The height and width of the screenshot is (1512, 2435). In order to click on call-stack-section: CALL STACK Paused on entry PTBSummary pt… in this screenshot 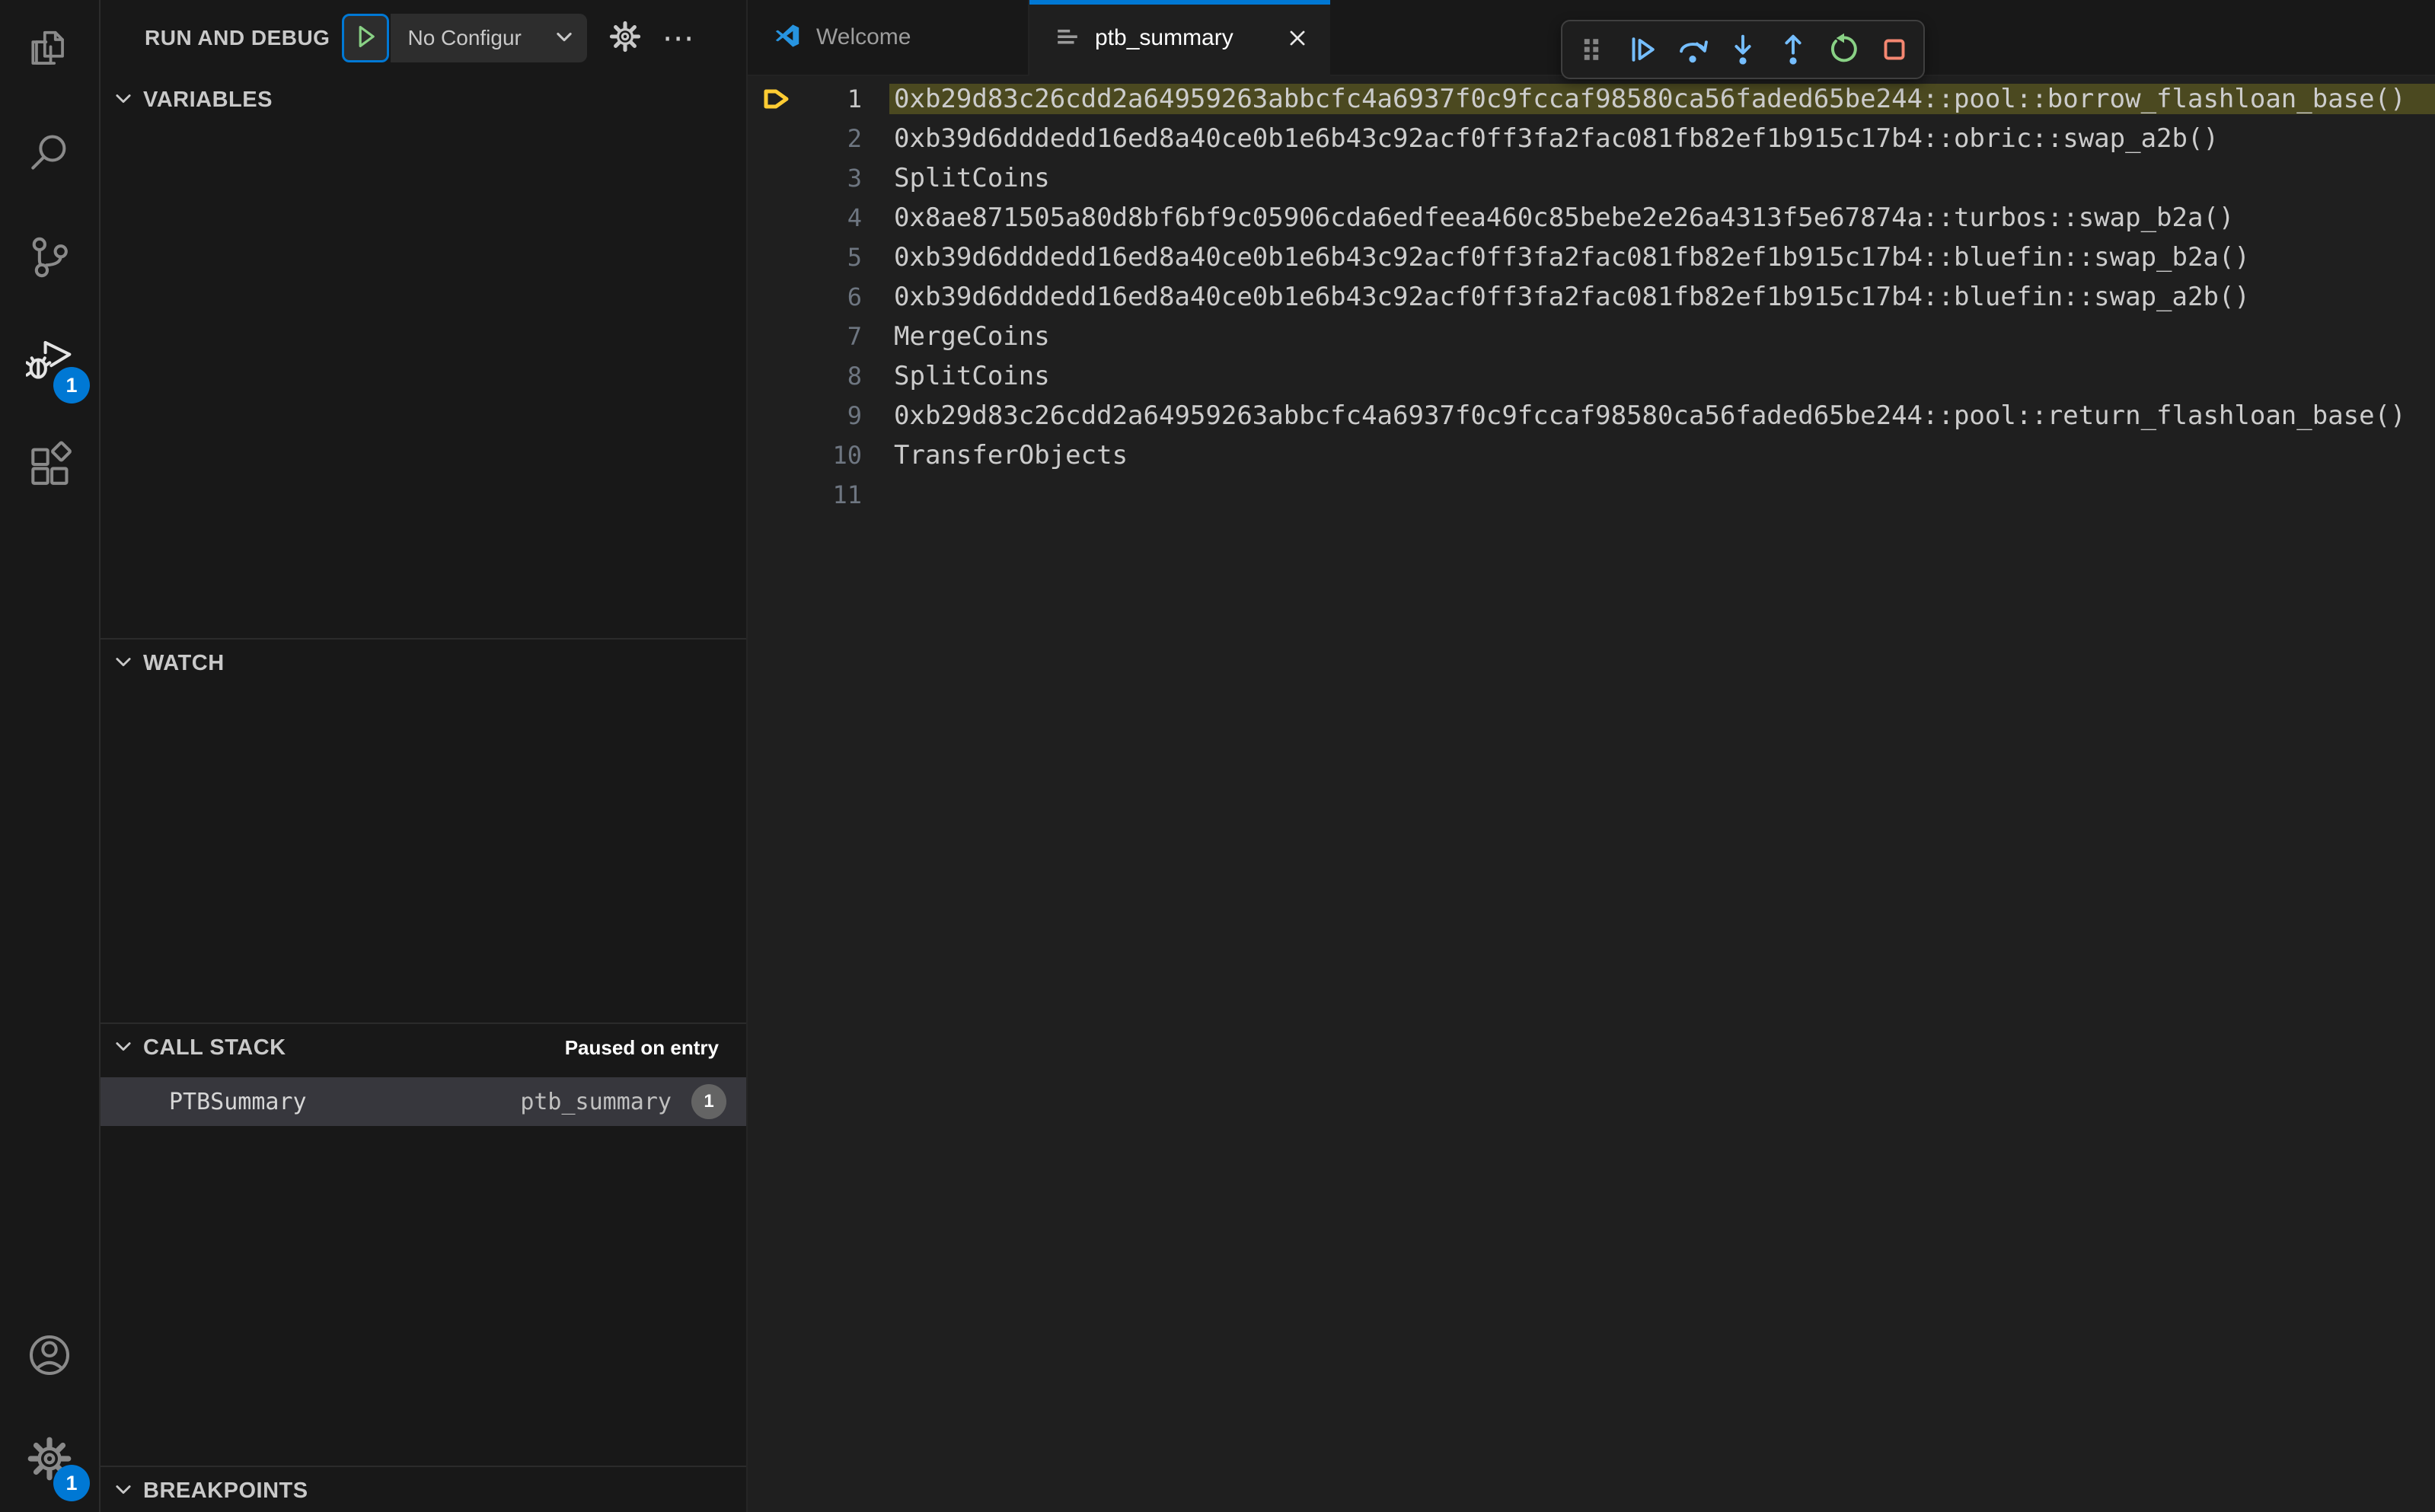, I will do `click(423, 1244)`.